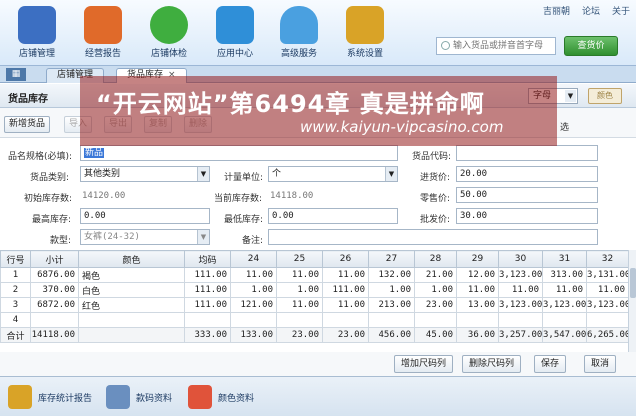 Image resolution: width=636 pixels, height=416 pixels. I want to click on grid-cell: 13.00, so click(477, 305).